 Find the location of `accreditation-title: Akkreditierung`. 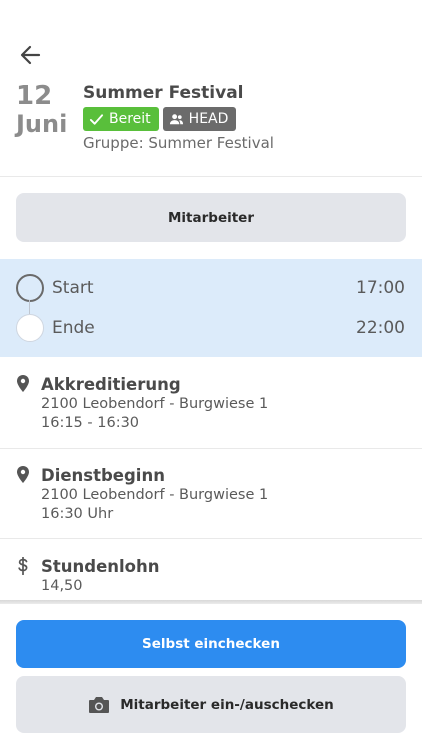

accreditation-title: Akkreditierung is located at coordinates (111, 384).